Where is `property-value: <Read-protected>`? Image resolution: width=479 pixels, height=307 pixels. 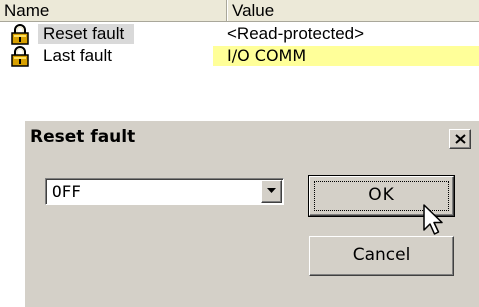 property-value: <Read-protected> is located at coordinates (296, 33).